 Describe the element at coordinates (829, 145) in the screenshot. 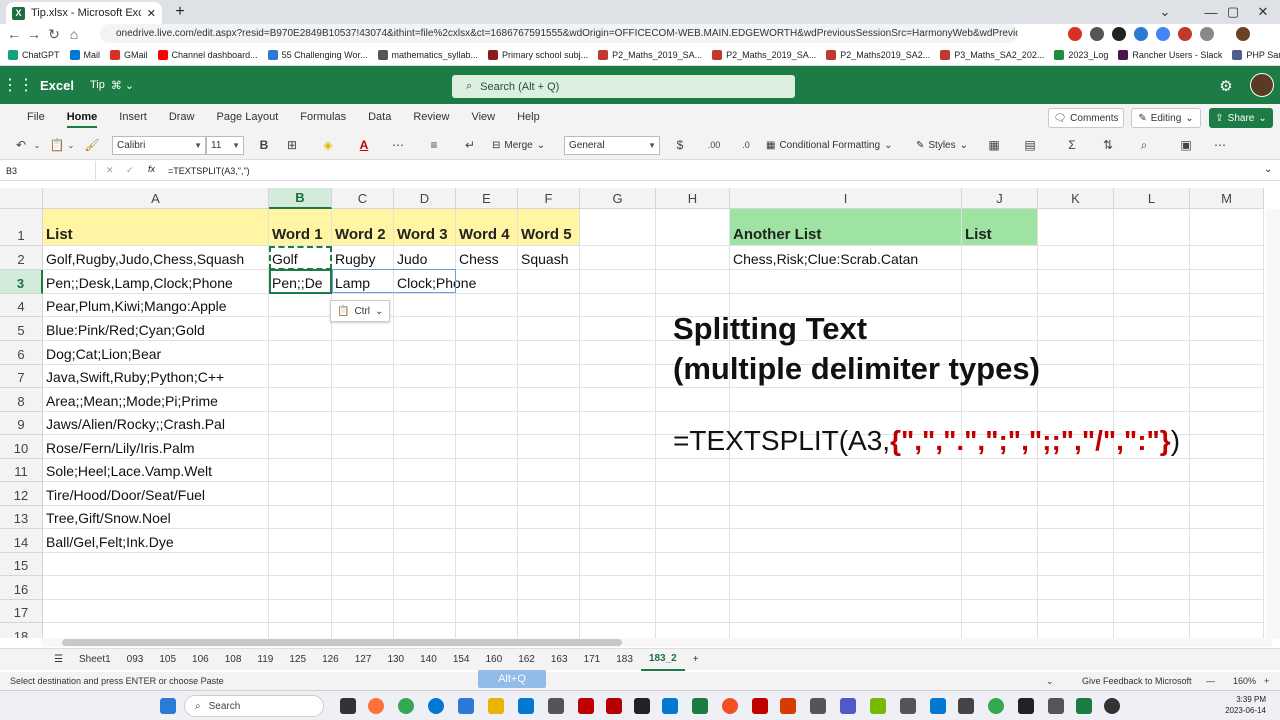

I see `conditional-formatting-button: ▦ Conditional Formatting ⌄` at that location.